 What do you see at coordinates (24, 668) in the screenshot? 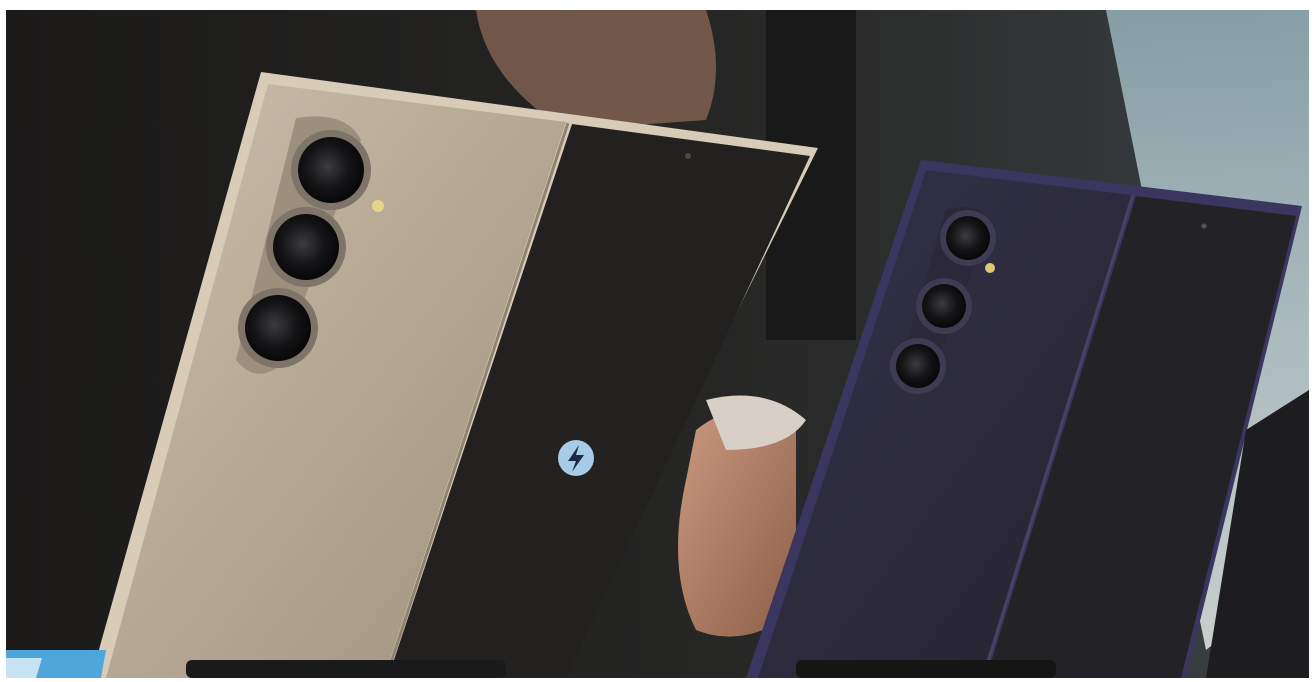
I see `corner-sticker-light` at bounding box center [24, 668].